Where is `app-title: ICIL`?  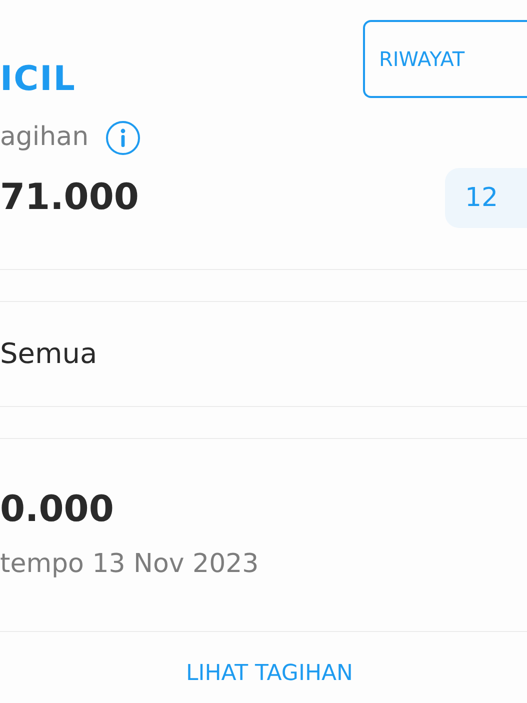 app-title: ICIL is located at coordinates (38, 79).